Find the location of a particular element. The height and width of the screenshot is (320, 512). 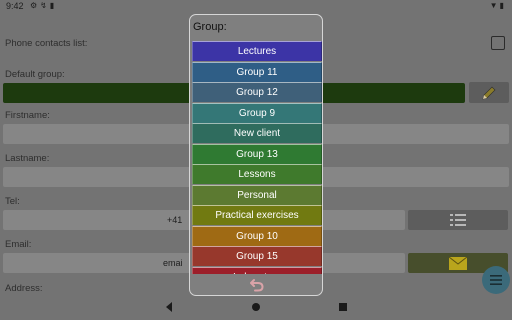

address-label: Address: is located at coordinates (24, 288).